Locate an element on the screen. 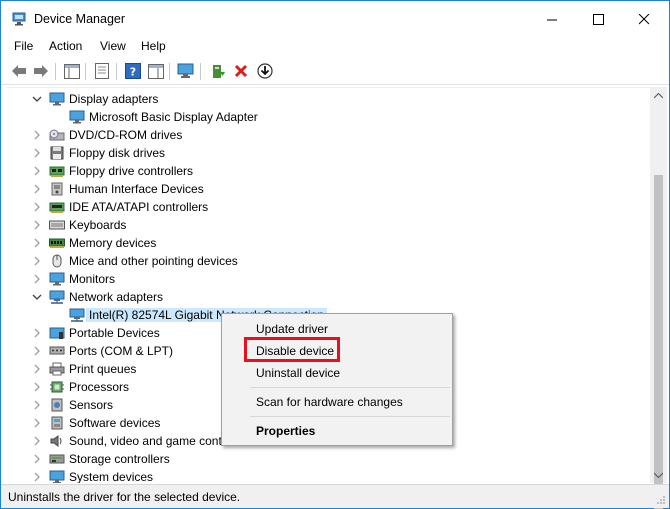 The image size is (670, 509). keyboard-icon is located at coordinates (57, 225).